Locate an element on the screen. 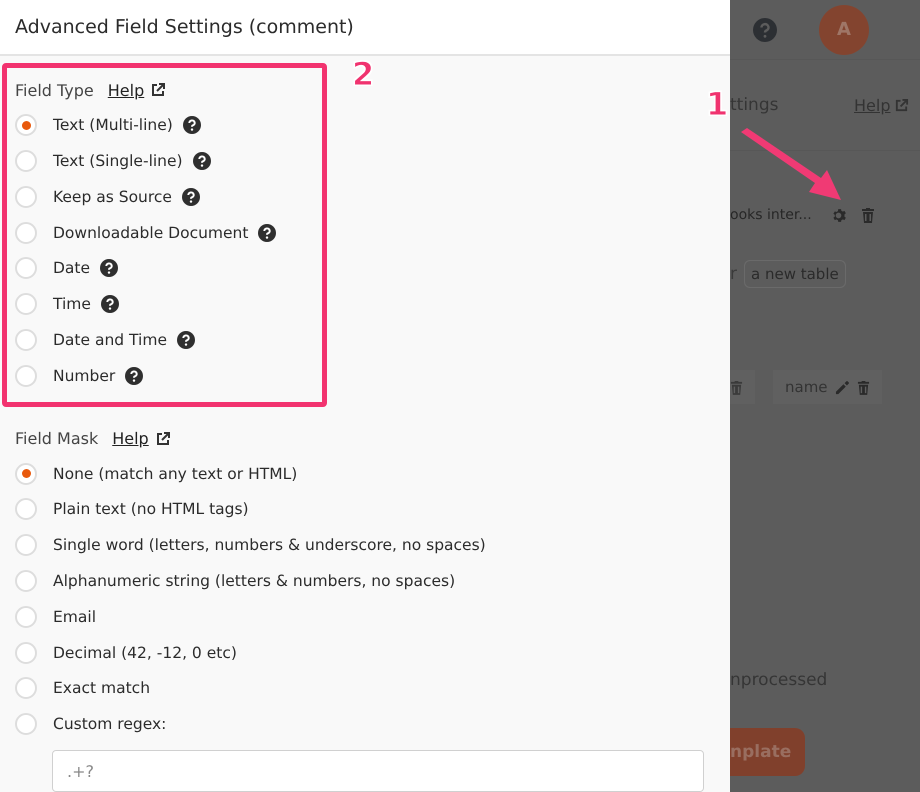 The image size is (920, 792). option-label: Custom regex: is located at coordinates (109, 724).